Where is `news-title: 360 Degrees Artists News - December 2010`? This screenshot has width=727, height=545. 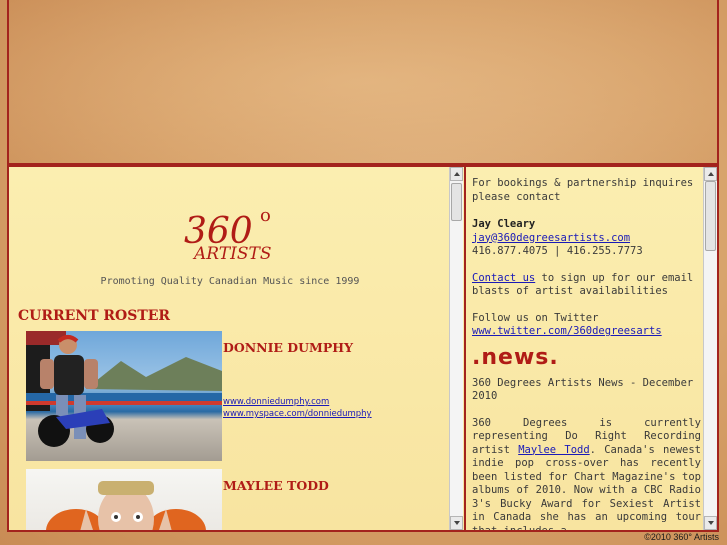
news-title: 360 Degrees Artists News - December 2010 is located at coordinates (583, 389).